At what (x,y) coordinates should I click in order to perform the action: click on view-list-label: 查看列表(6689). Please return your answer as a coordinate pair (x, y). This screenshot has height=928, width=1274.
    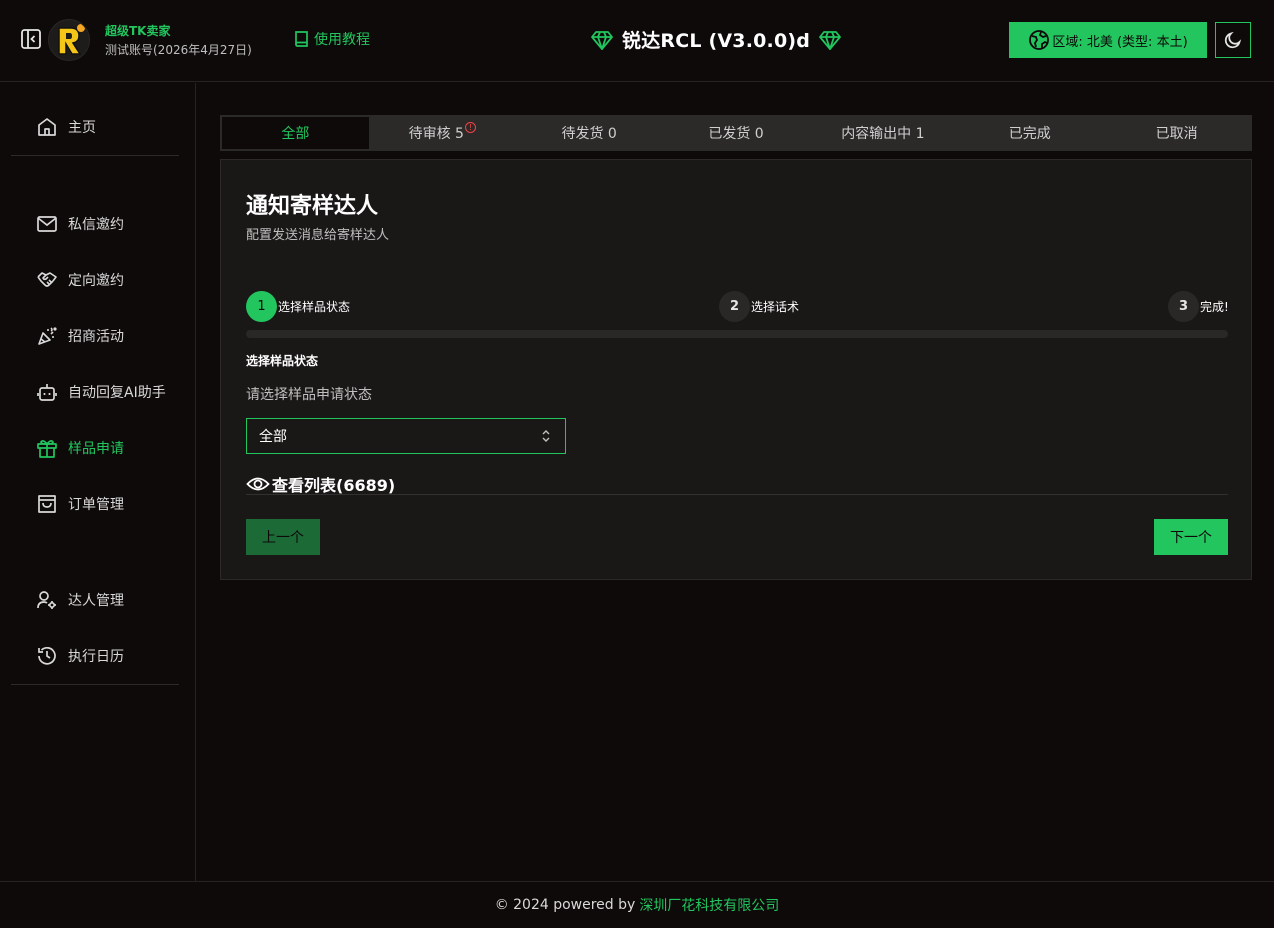
    Looking at the image, I should click on (334, 485).